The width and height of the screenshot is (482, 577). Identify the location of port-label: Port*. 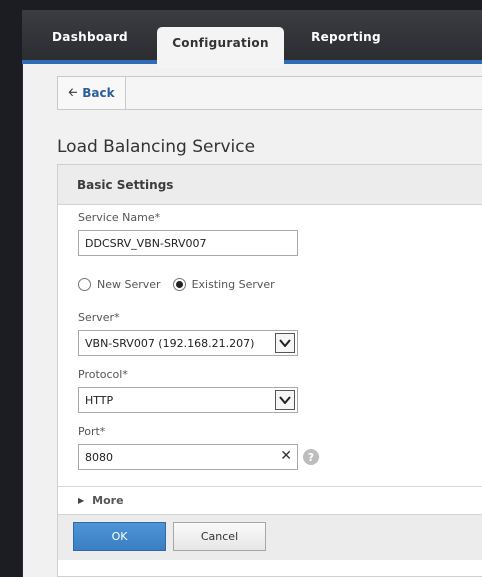
(92, 431).